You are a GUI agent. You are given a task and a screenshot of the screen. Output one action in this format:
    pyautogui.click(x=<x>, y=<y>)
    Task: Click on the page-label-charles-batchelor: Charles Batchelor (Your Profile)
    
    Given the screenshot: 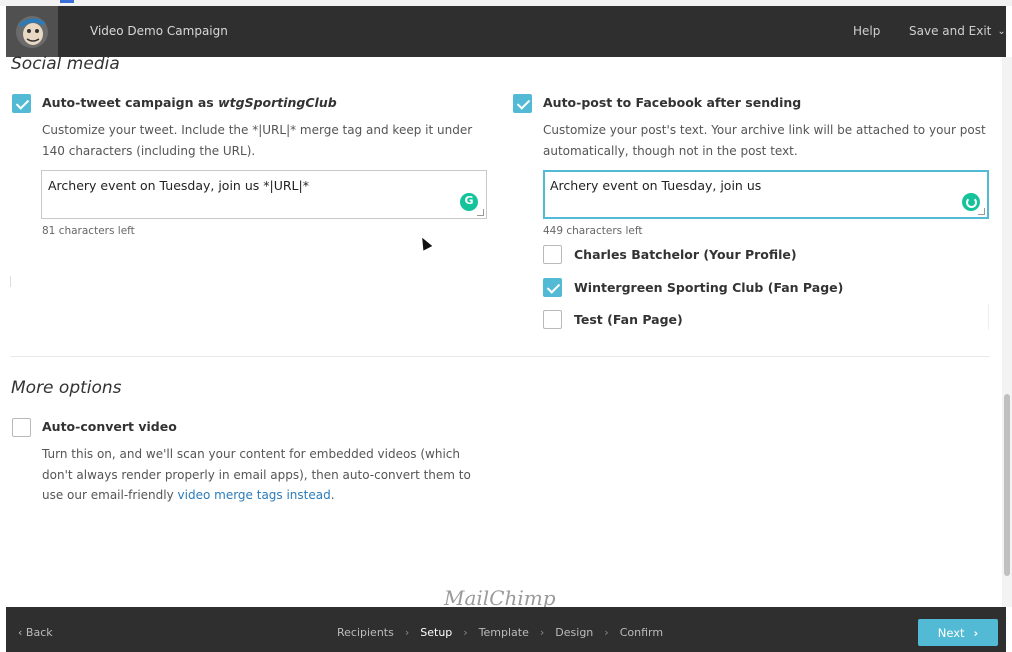 What is the action you would take?
    pyautogui.click(x=685, y=254)
    